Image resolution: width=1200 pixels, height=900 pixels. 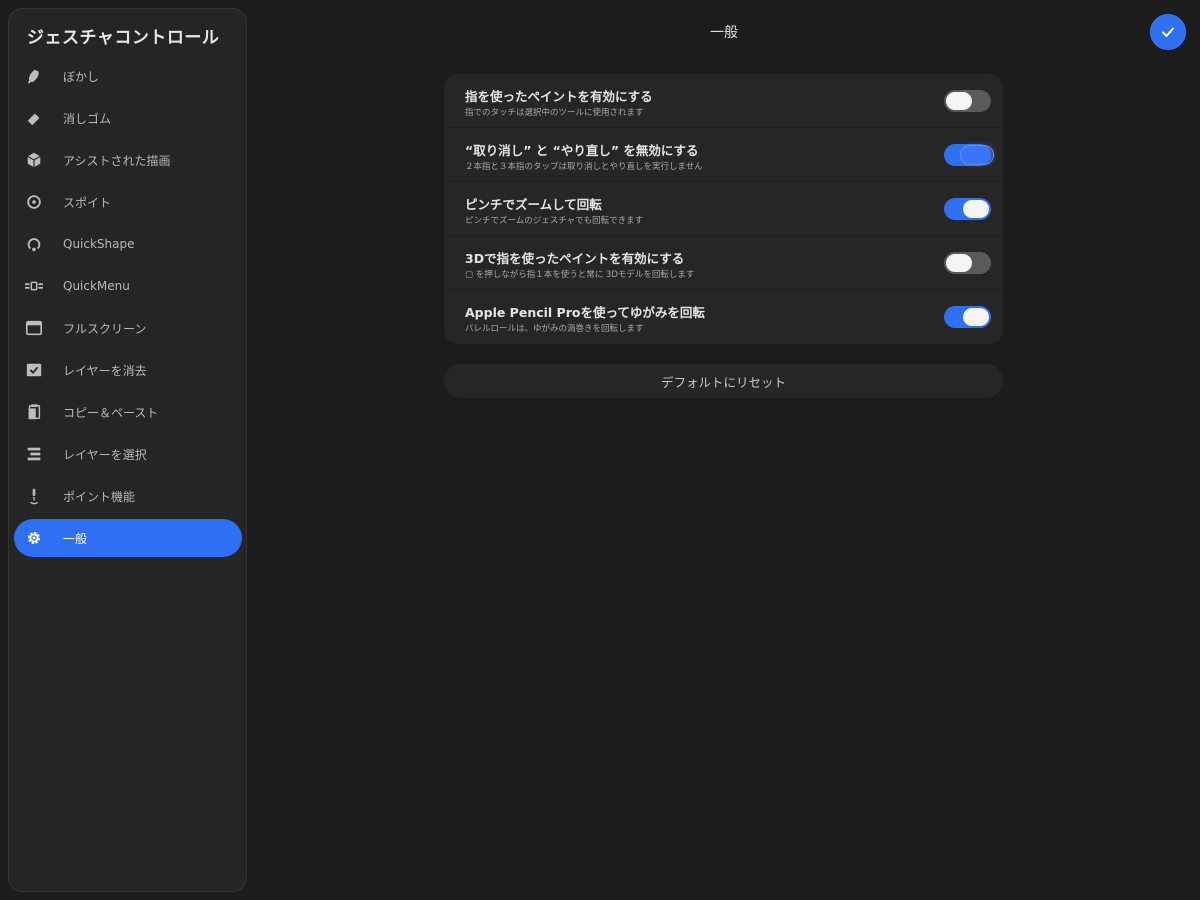 I want to click on setting-description: ２本指と３本指のタップは取り消しとやり直しを実行しません, so click(x=584, y=167).